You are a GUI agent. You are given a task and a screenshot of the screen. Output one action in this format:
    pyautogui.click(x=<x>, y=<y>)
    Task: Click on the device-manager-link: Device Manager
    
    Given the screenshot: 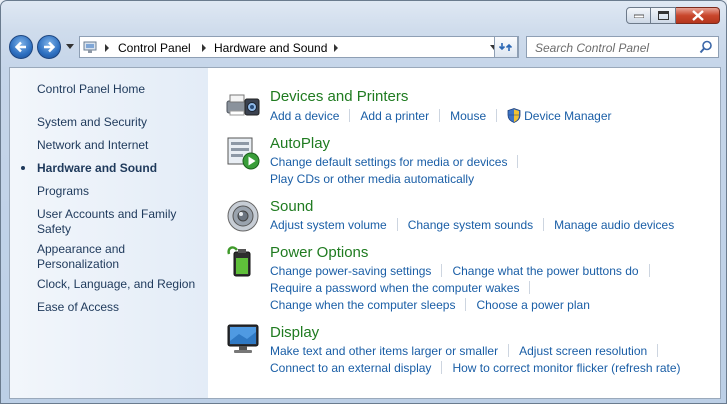 What is the action you would take?
    pyautogui.click(x=567, y=116)
    